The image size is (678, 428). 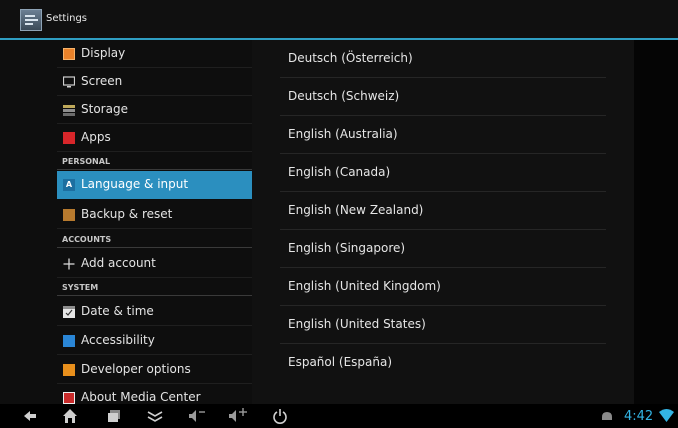 What do you see at coordinates (347, 248) in the screenshot?
I see `language-label: English (Singapore)` at bounding box center [347, 248].